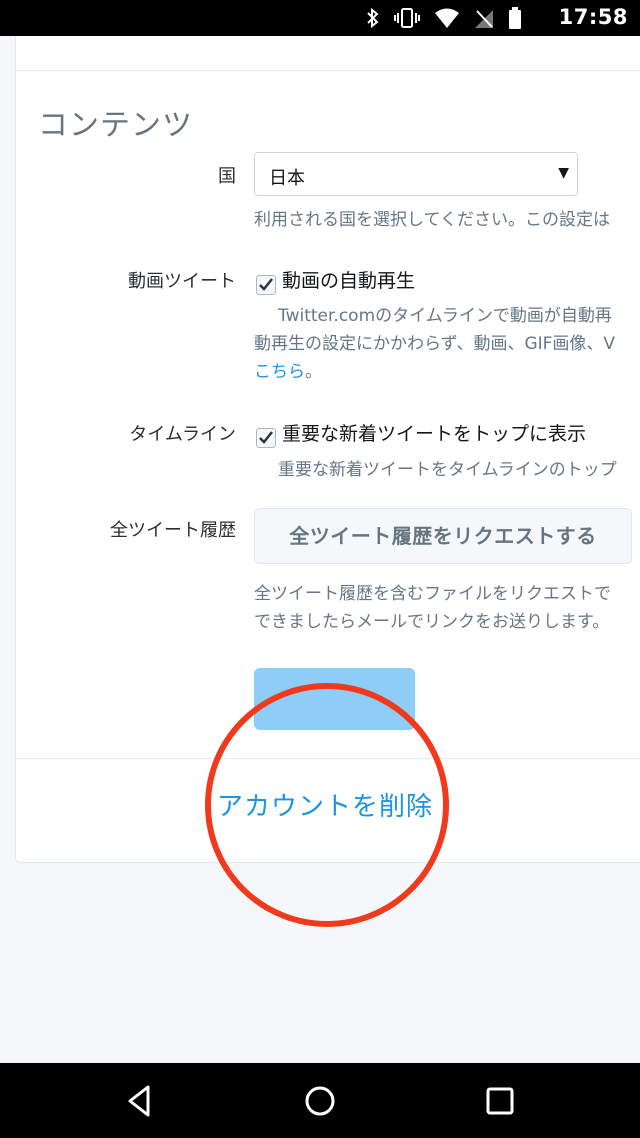  What do you see at coordinates (320, 18) in the screenshot?
I see `status-bar: 17:58` at bounding box center [320, 18].